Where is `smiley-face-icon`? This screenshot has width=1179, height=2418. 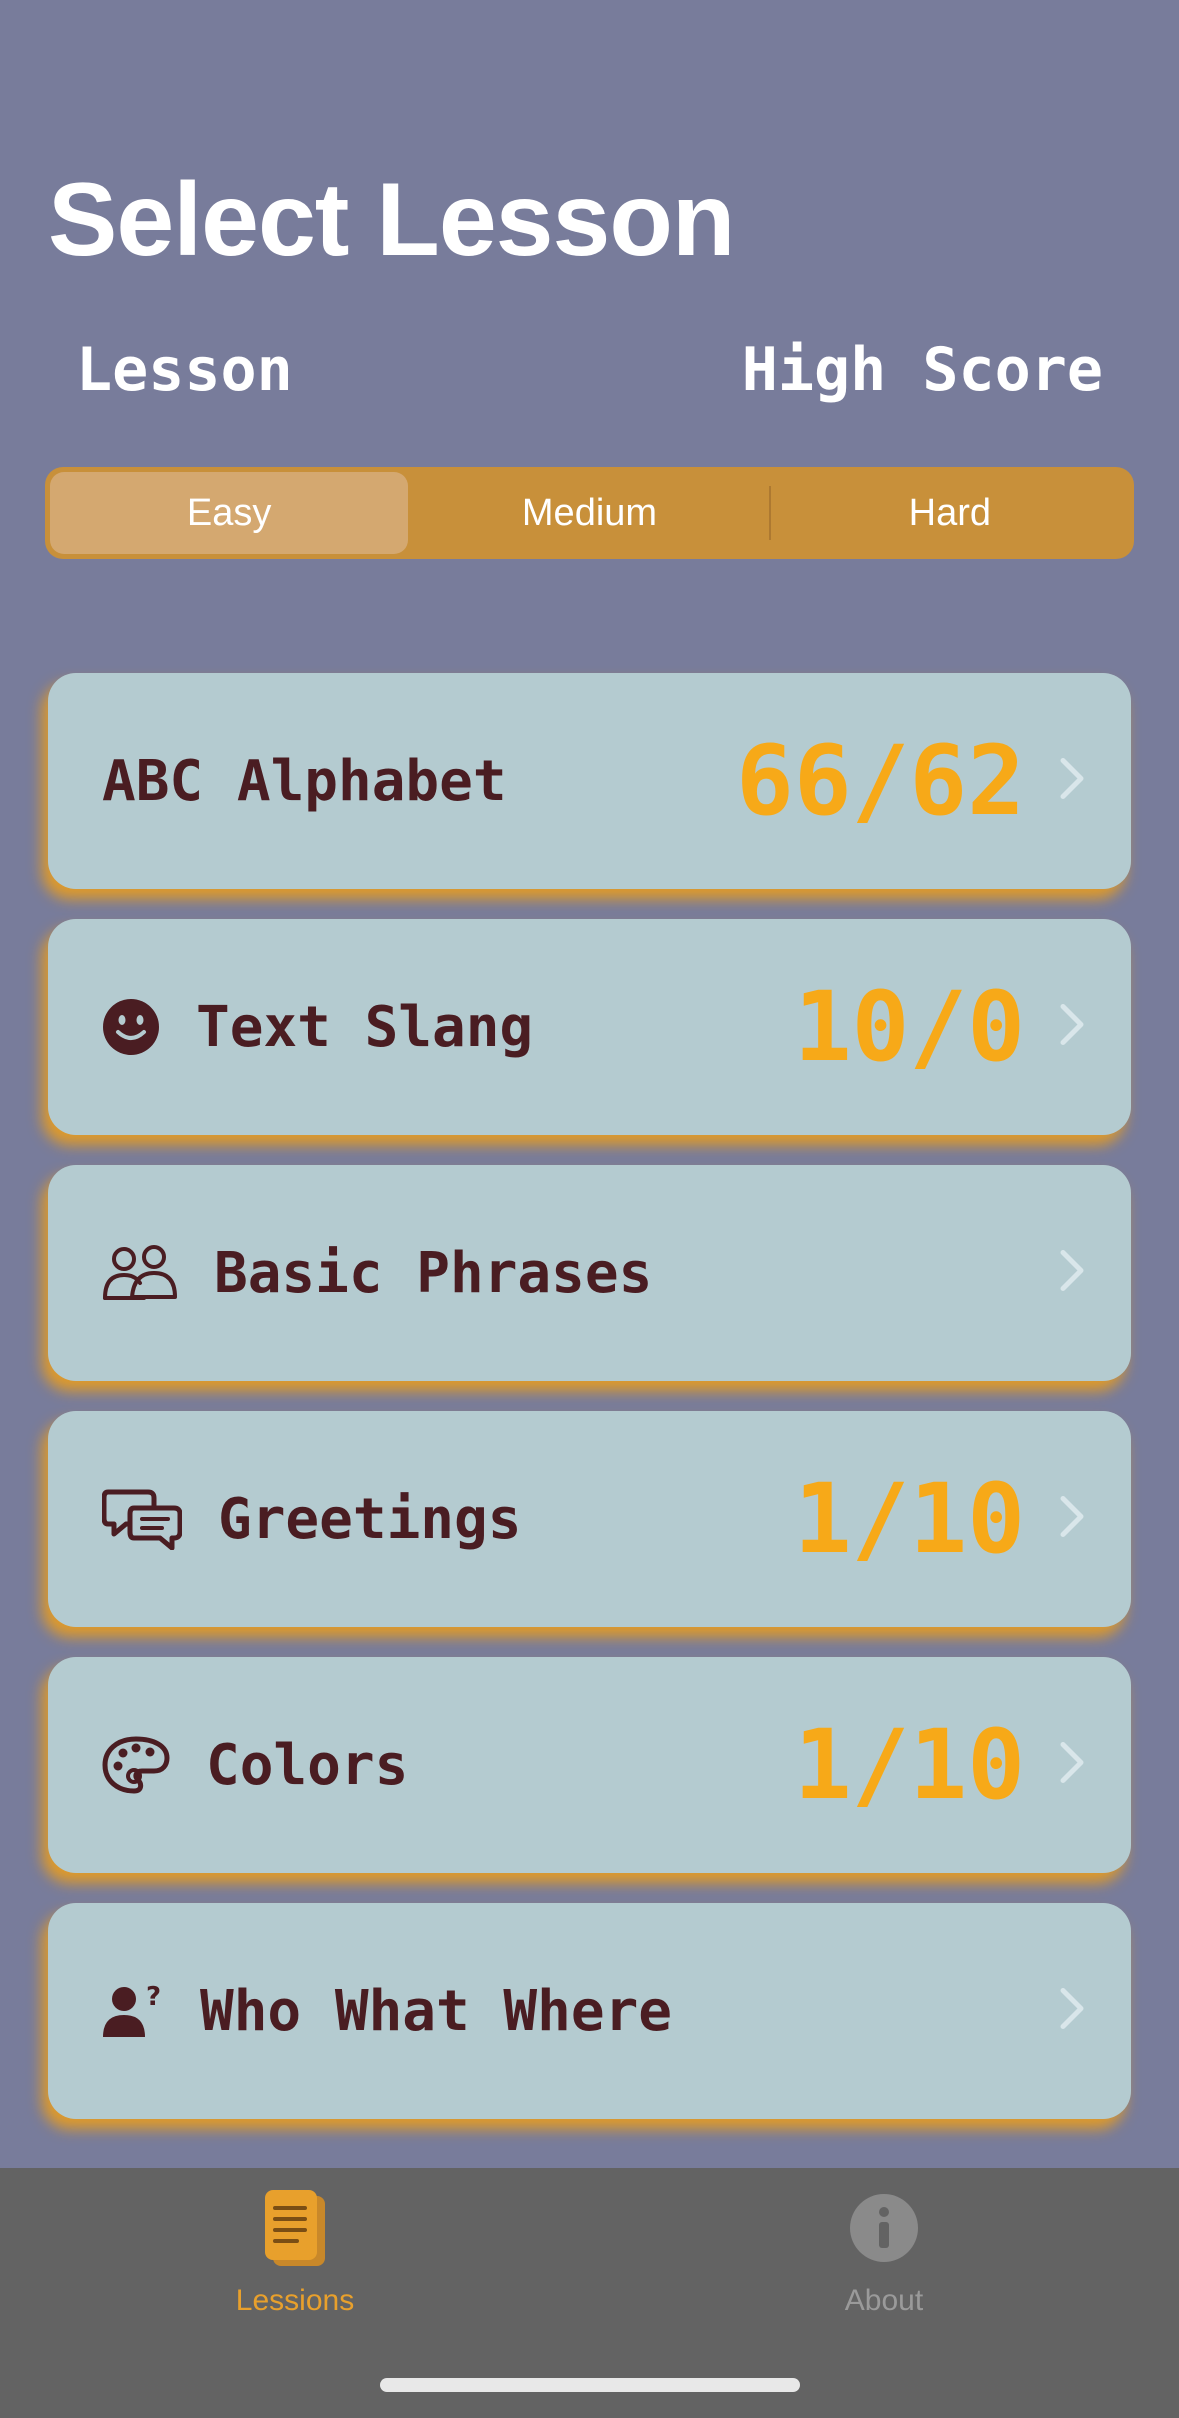
smiley-face-icon is located at coordinates (131, 1027).